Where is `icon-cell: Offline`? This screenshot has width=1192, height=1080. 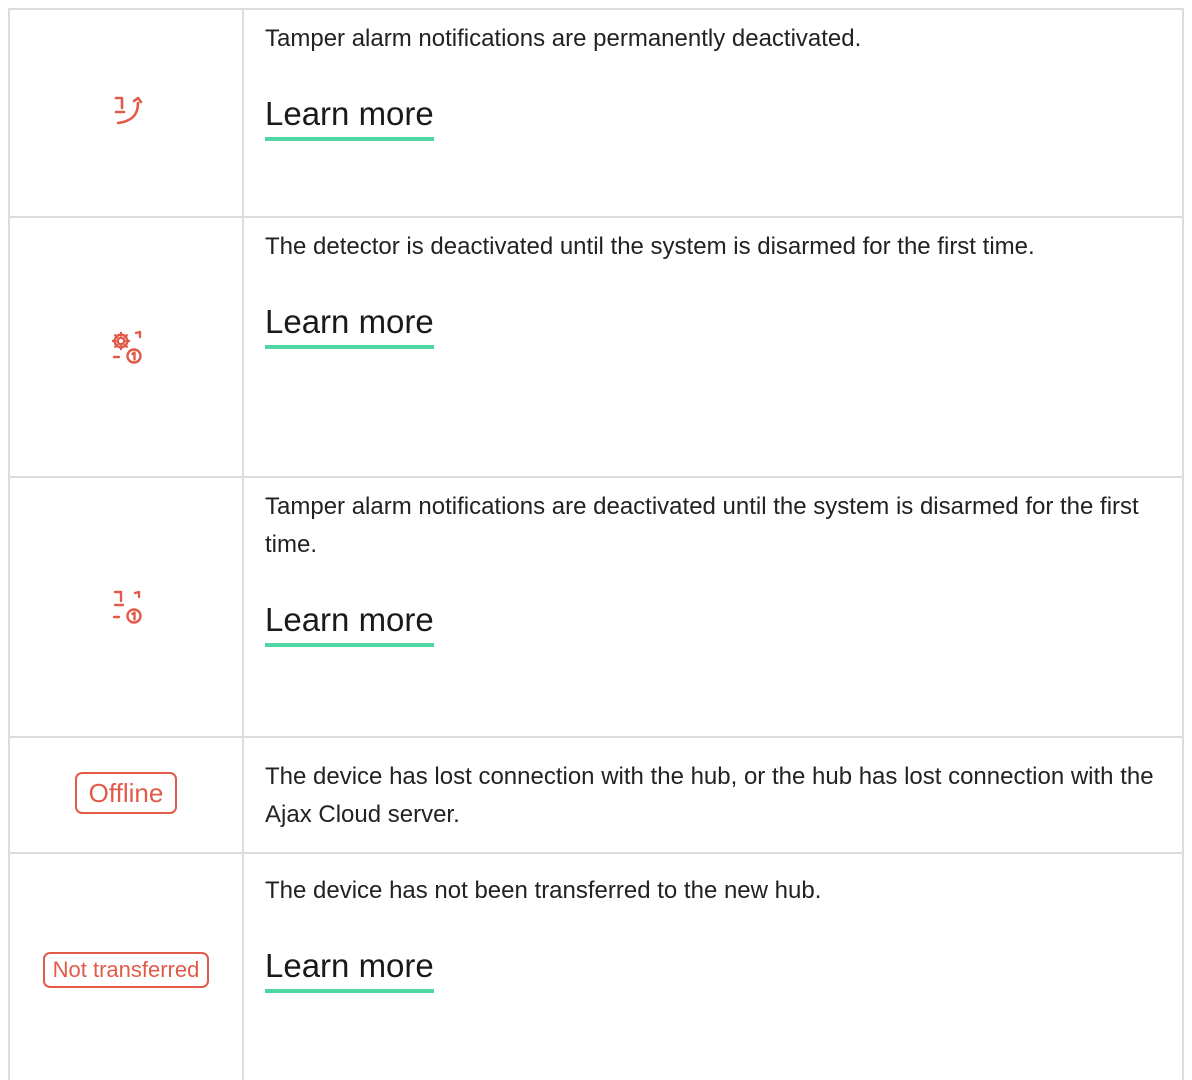
icon-cell: Offline is located at coordinates (127, 795).